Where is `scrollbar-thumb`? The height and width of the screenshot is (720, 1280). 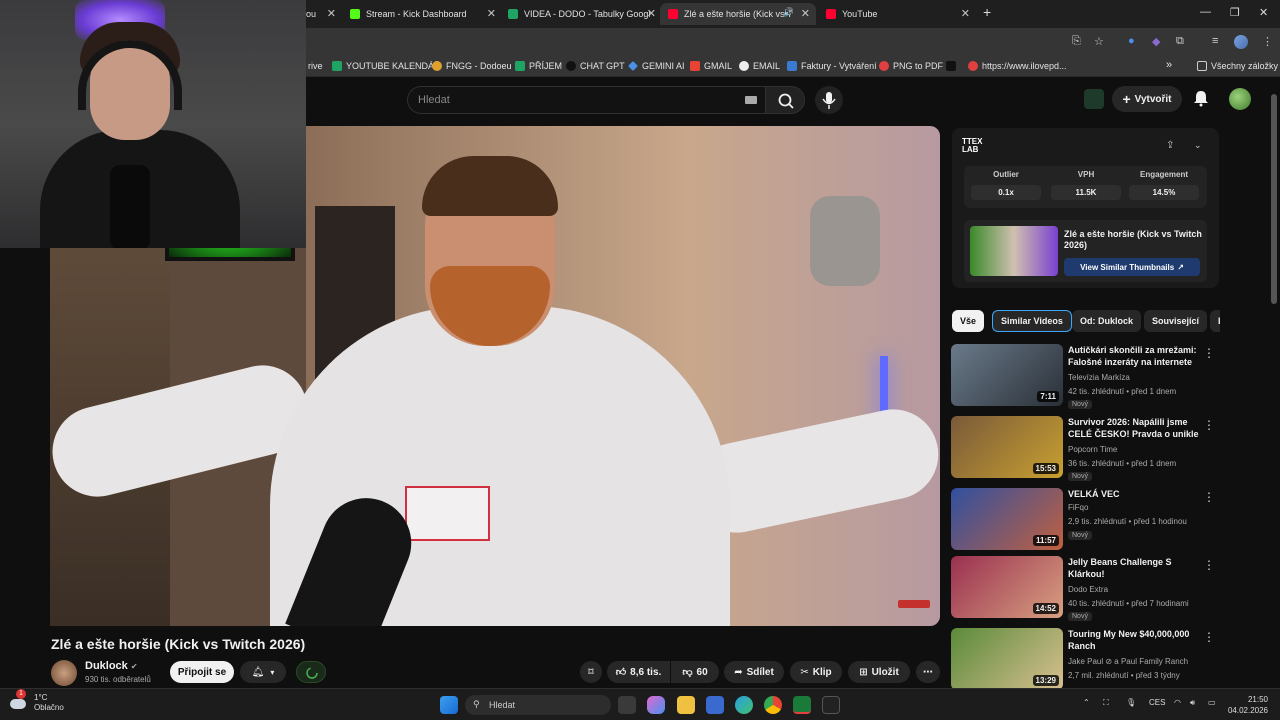 scrollbar-thumb is located at coordinates (1274, 199).